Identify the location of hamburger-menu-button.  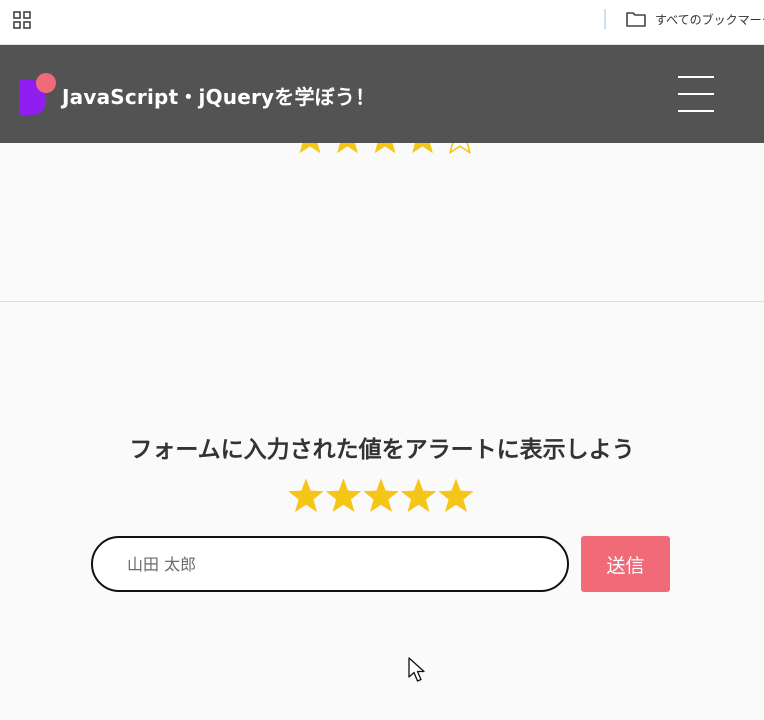
(696, 94).